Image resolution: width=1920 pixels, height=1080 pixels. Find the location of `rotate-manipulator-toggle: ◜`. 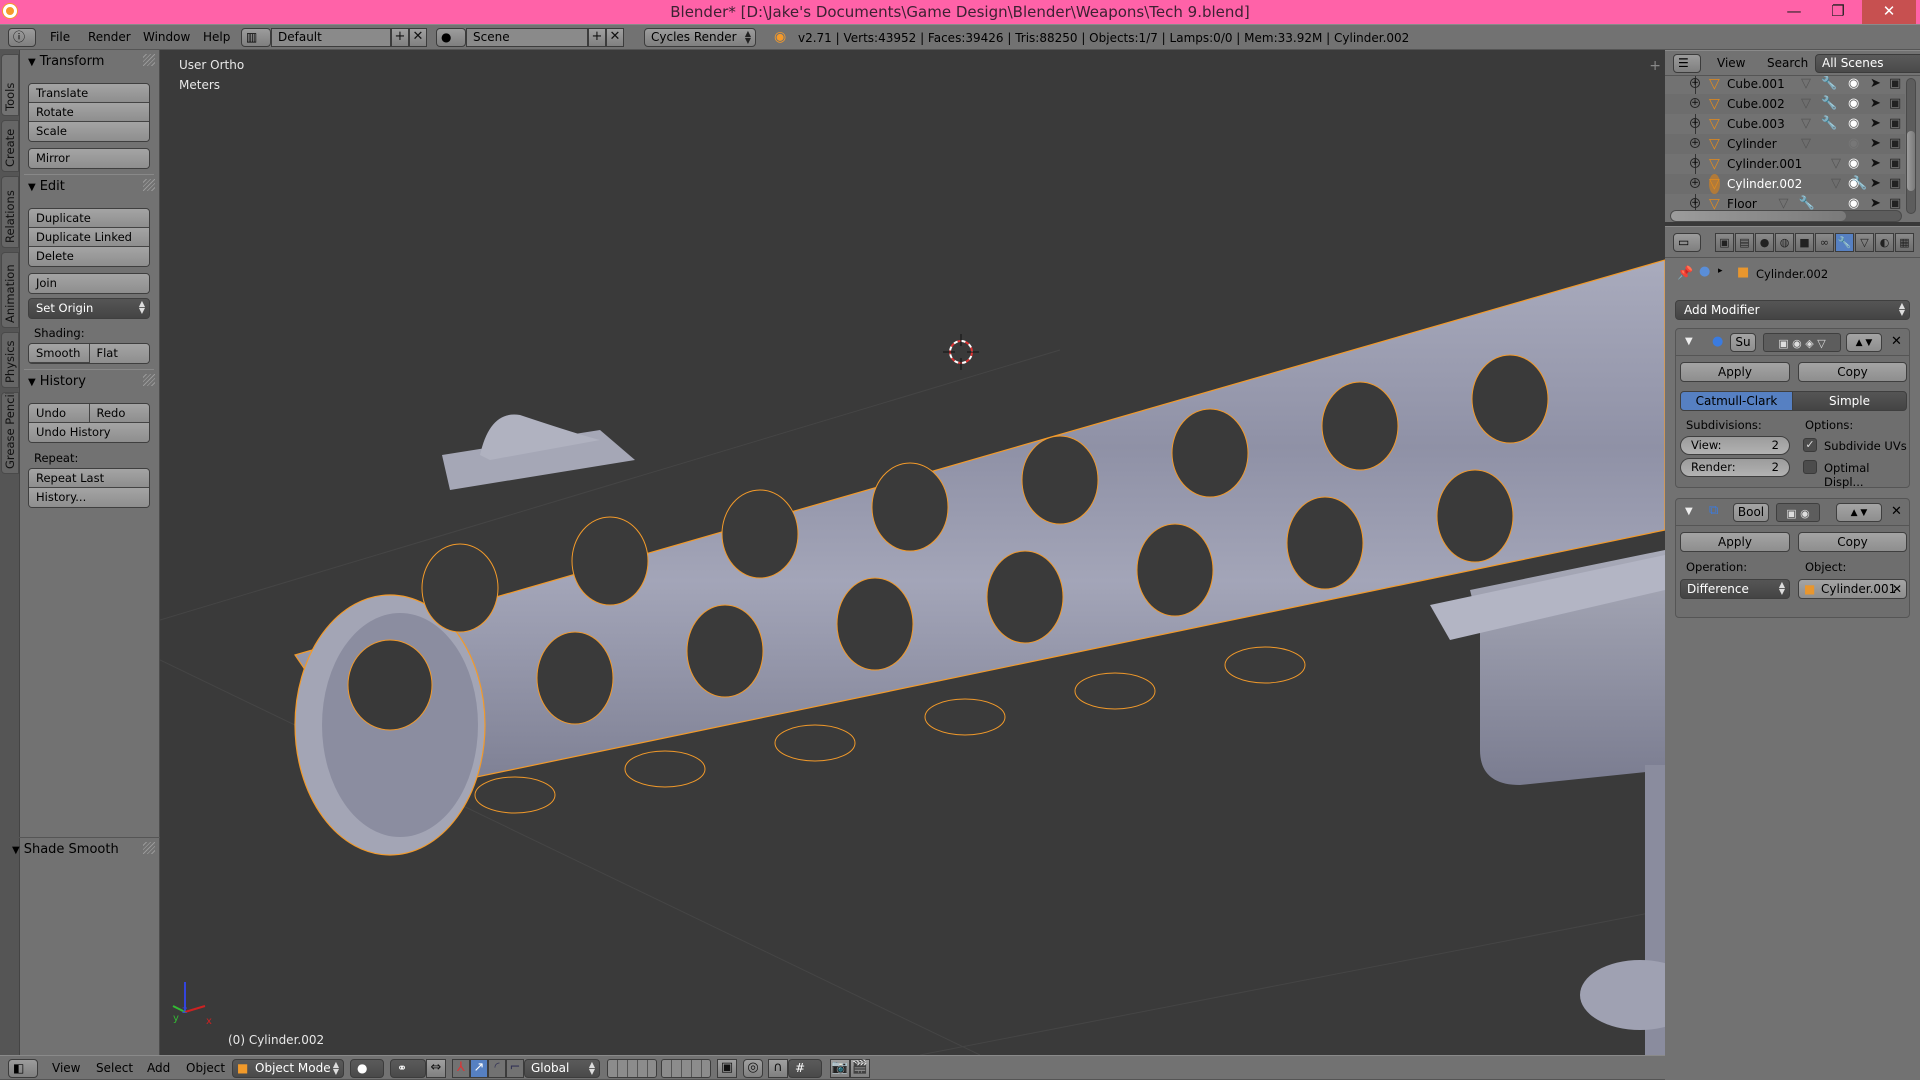

rotate-manipulator-toggle: ◜ is located at coordinates (497, 1068).